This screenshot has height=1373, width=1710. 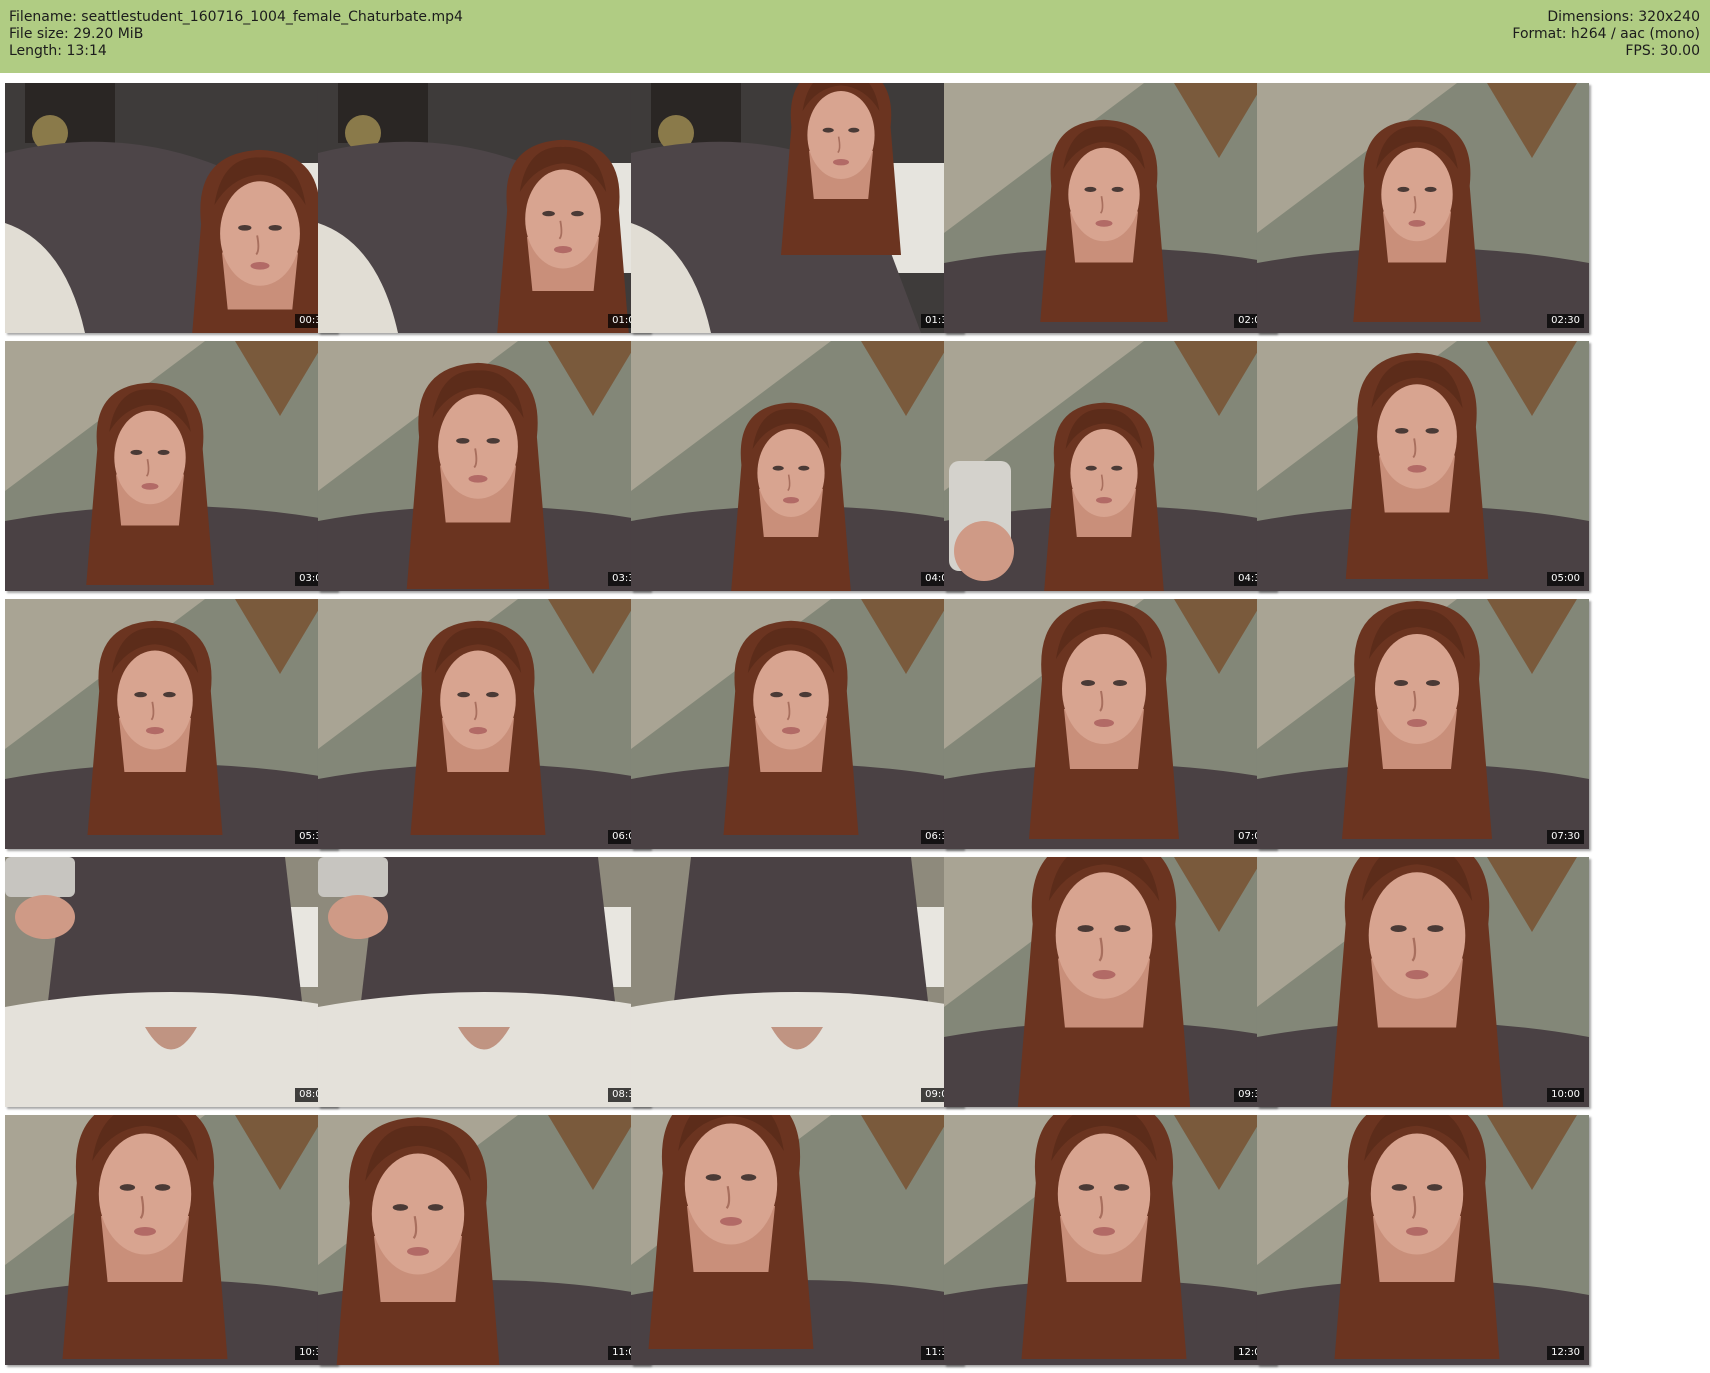 I want to click on video-thumbnail: 03:00, so click(x=171, y=466).